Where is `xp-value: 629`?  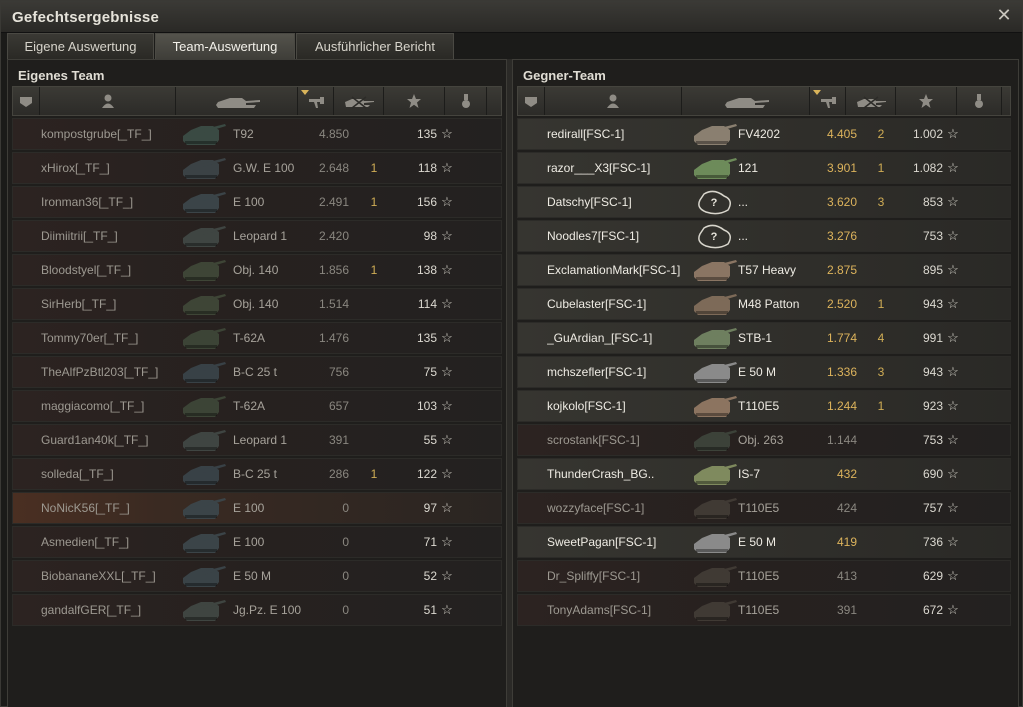 xp-value: 629 is located at coordinates (932, 576).